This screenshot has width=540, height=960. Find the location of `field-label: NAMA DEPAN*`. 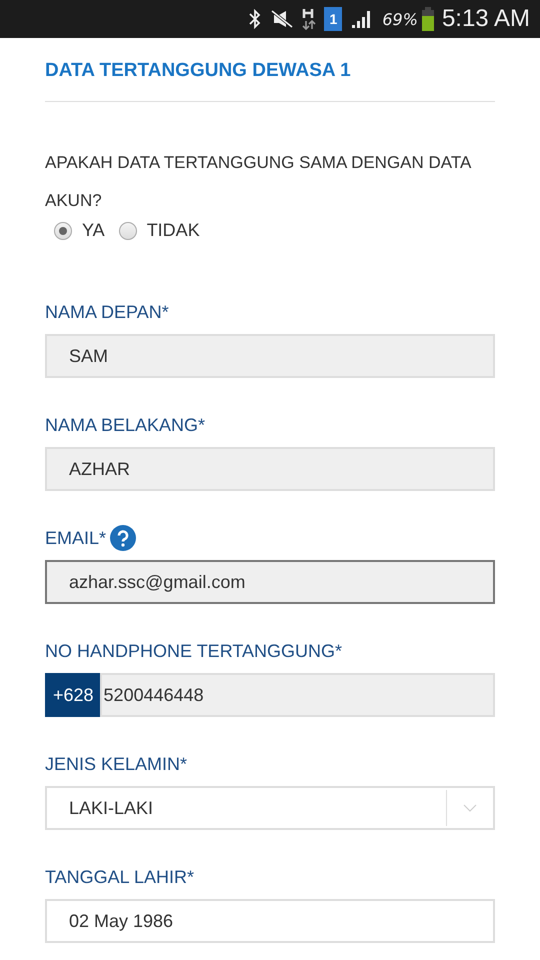

field-label: NAMA DEPAN* is located at coordinates (107, 312).